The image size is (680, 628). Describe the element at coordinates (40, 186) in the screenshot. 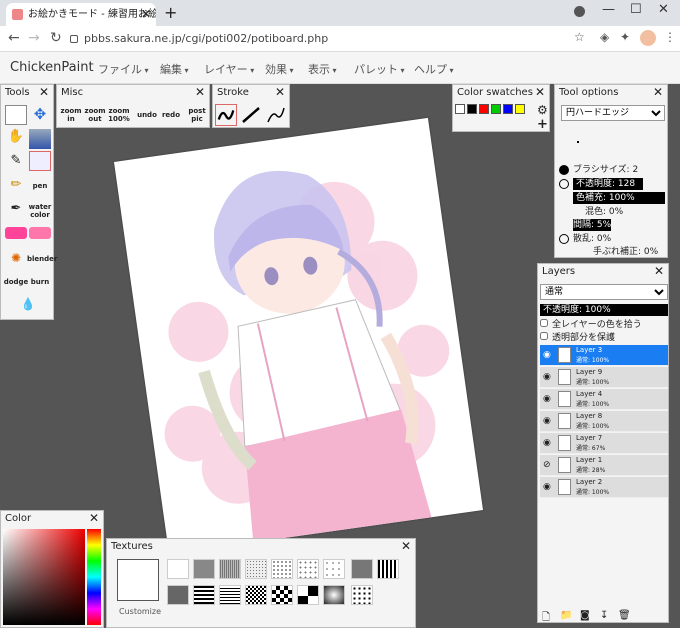

I see `pen-tool-label: pen` at that location.